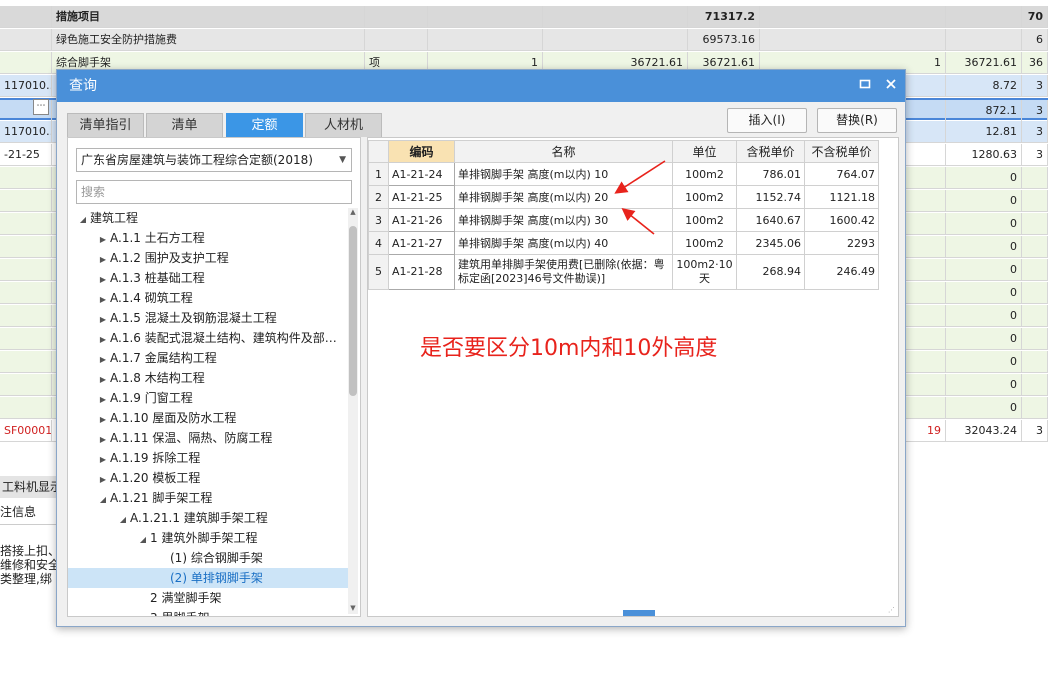 Image resolution: width=1048 pixels, height=696 pixels. Describe the element at coordinates (208, 598) in the screenshot. I see `tree-item: 2 满堂脚手架` at that location.